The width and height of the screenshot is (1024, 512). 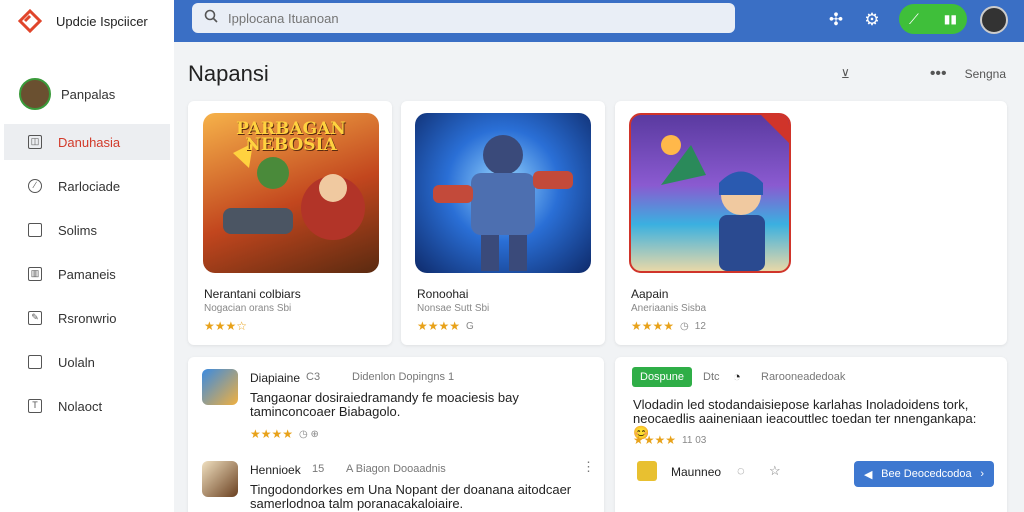 I want to click on sidebar-item-panels: ▥ Pamaneis, so click(x=87, y=274).